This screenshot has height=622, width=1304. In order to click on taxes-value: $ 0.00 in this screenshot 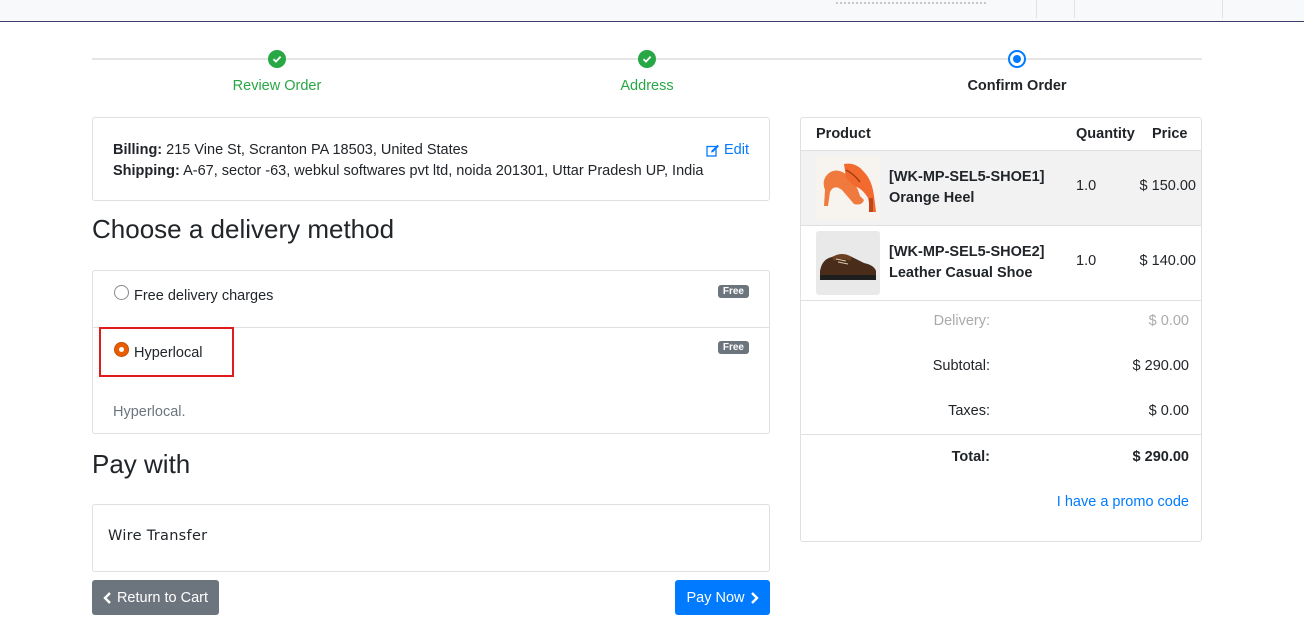, I will do `click(1168, 411)`.